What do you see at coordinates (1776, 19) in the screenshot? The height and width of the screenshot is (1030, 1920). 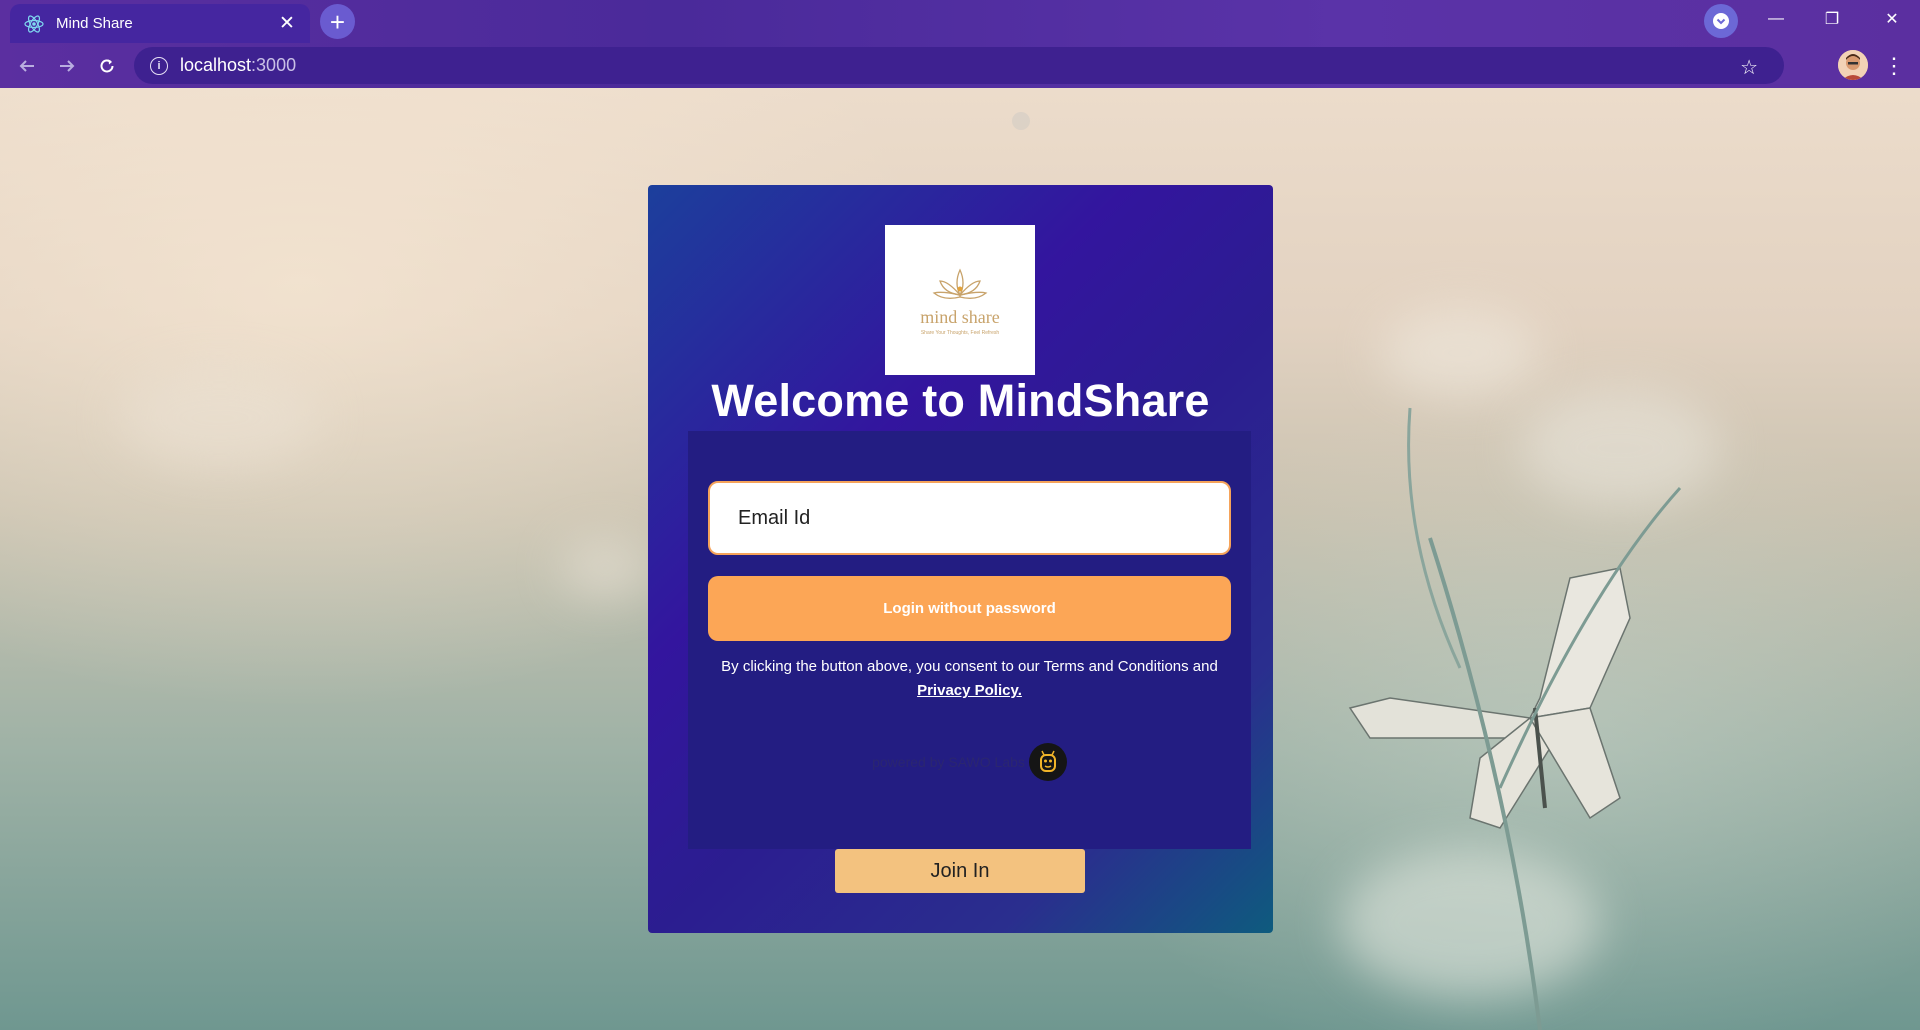 I see `minimize-button: —` at bounding box center [1776, 19].